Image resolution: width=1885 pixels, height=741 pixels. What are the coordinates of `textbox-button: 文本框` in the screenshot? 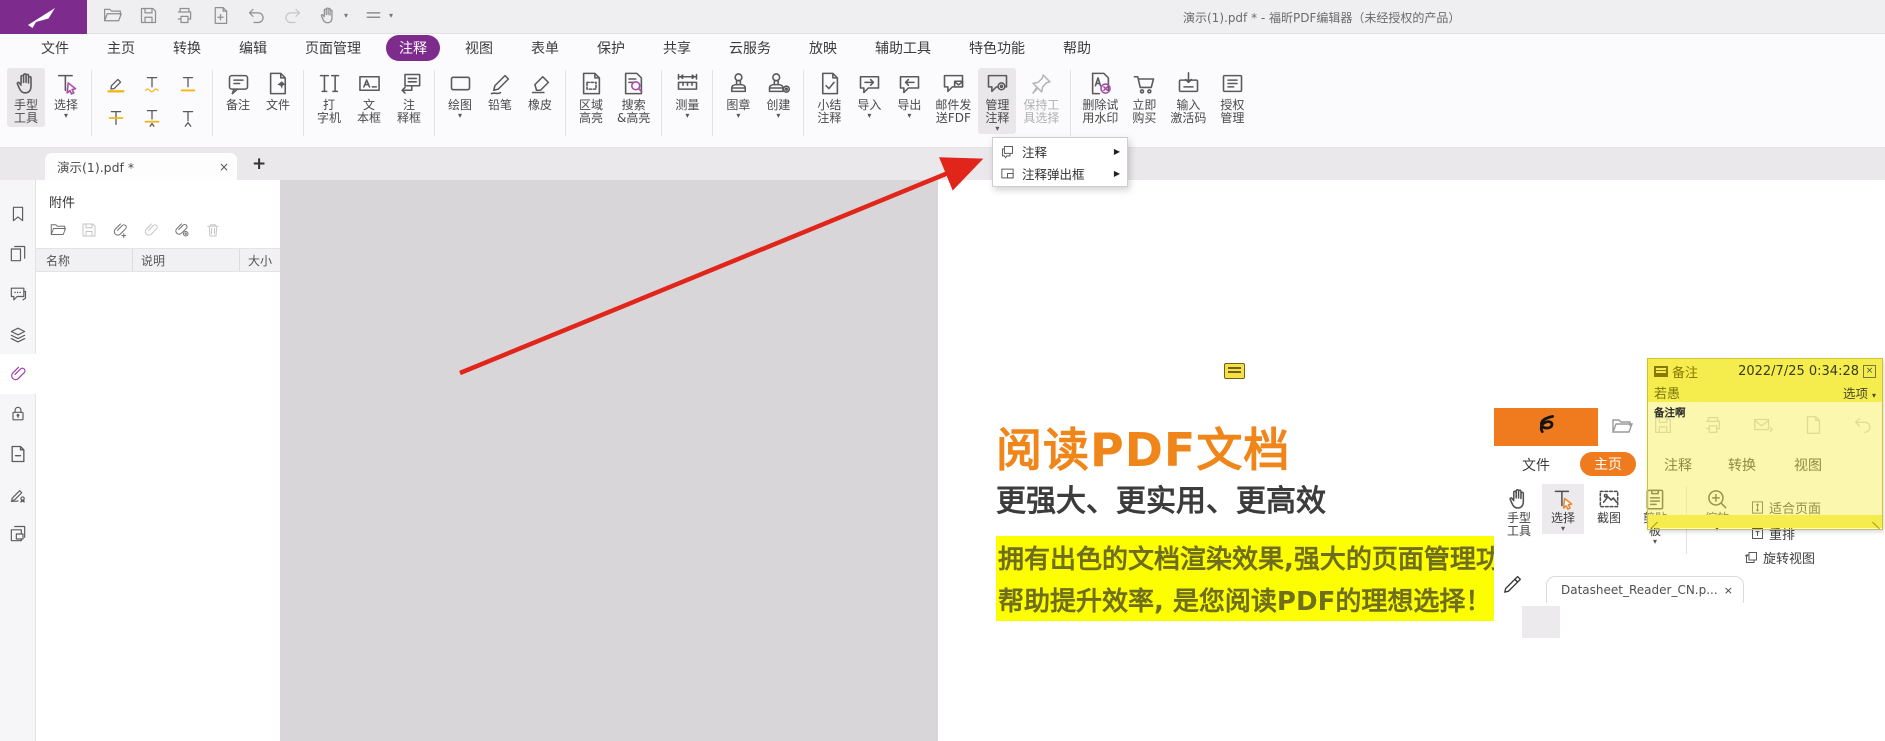 It's located at (369, 97).